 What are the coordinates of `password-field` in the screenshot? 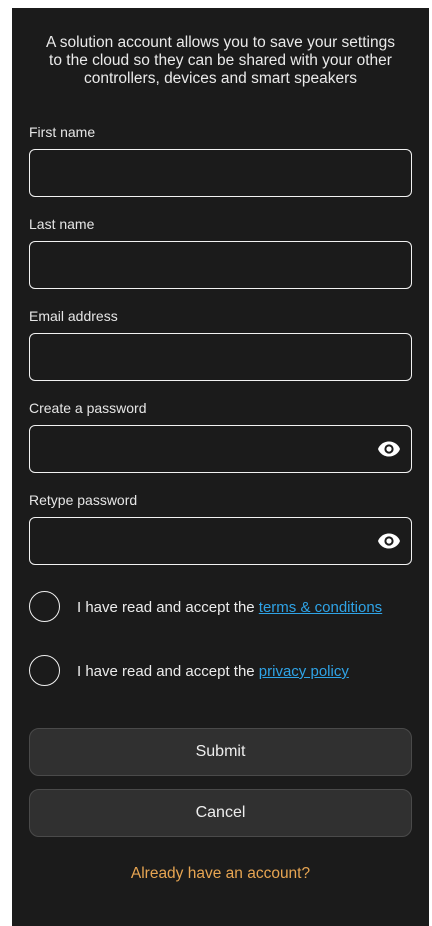 It's located at (220, 449).